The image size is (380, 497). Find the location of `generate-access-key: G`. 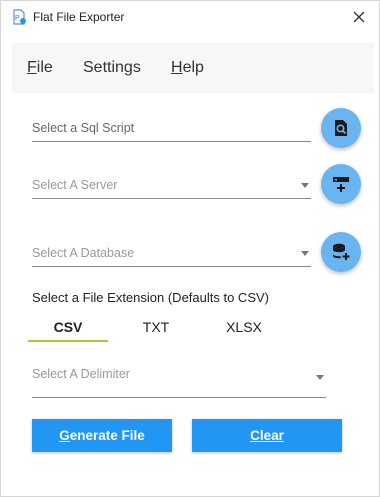

generate-access-key: G is located at coordinates (64, 435).